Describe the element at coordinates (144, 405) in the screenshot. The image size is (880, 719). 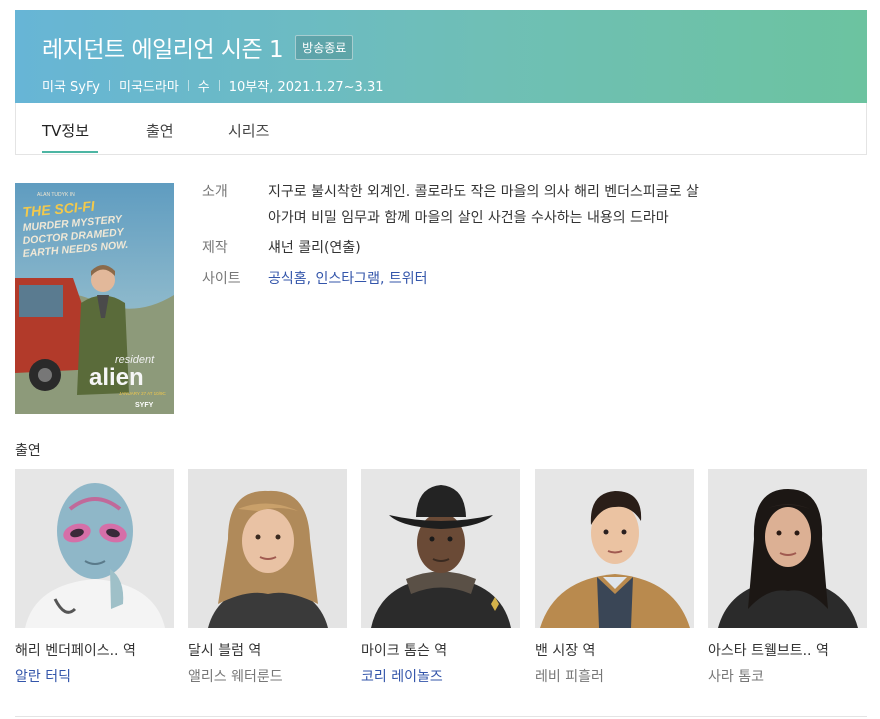
I see `poster-network: SYFY` at that location.